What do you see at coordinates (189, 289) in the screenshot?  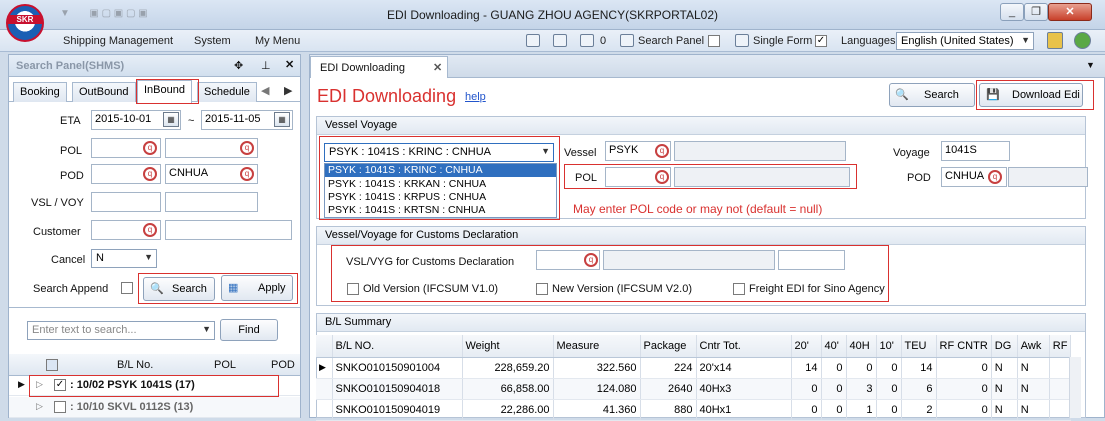 I see `left-search-label: Search` at bounding box center [189, 289].